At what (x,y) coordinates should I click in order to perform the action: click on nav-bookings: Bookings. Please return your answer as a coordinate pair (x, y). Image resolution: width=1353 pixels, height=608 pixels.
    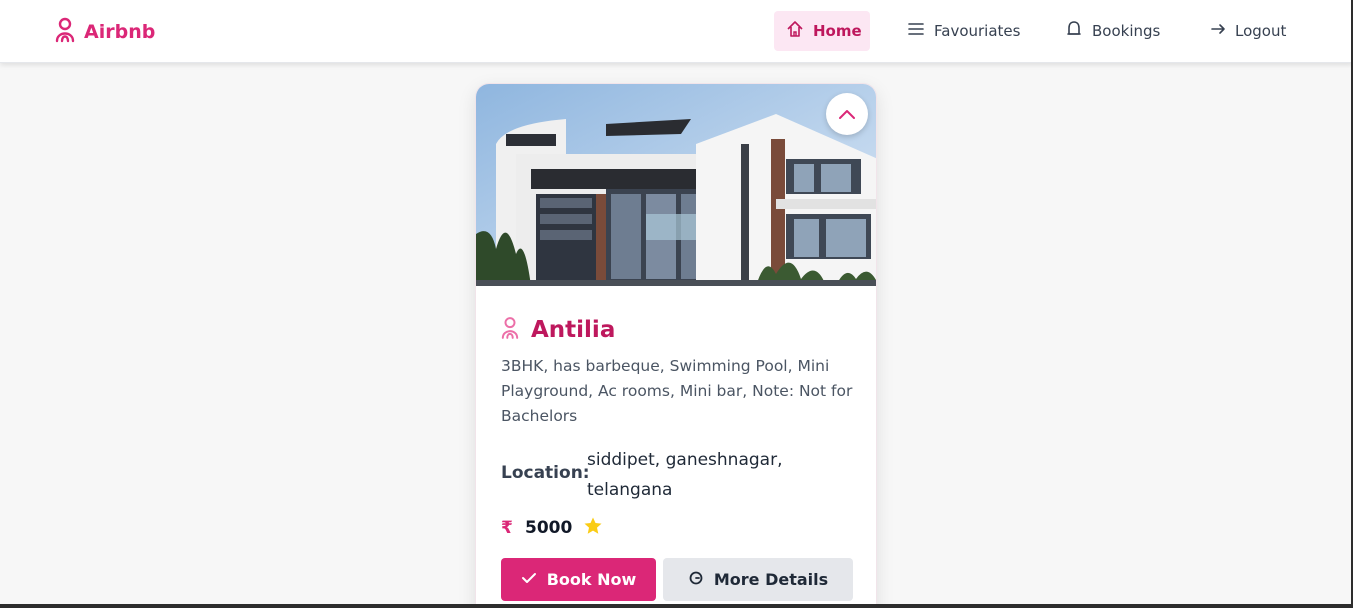
    Looking at the image, I should click on (1120, 31).